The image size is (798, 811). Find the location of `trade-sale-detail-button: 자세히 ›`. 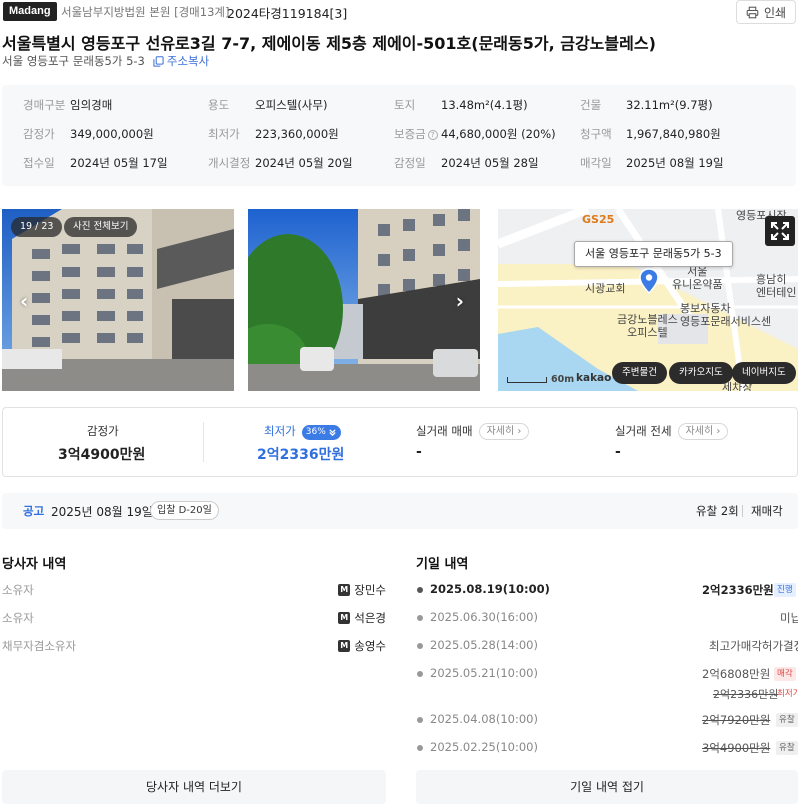

trade-sale-detail-button: 자세히 › is located at coordinates (504, 431).